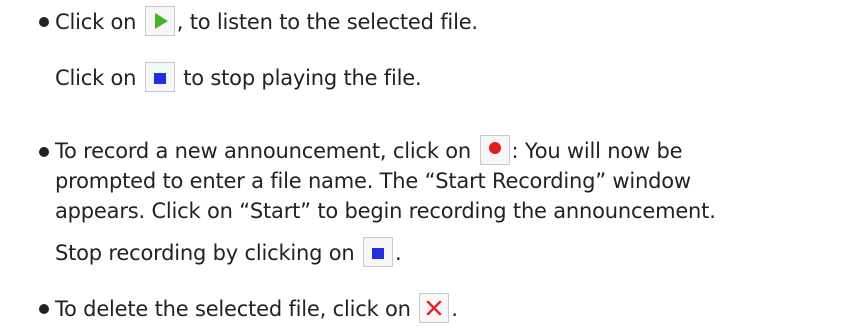  Describe the element at coordinates (302, 78) in the screenshot. I see `stop-playing-suffix: to stop playing the file.` at that location.